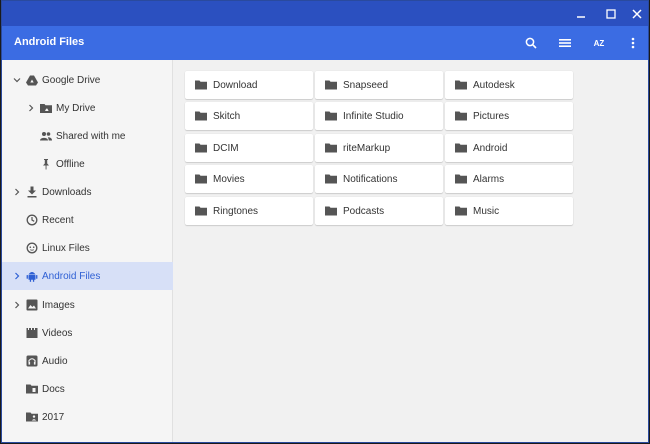 The image size is (650, 444). Describe the element at coordinates (57, 333) in the screenshot. I see `sidebar-item-label: Videos` at that location.